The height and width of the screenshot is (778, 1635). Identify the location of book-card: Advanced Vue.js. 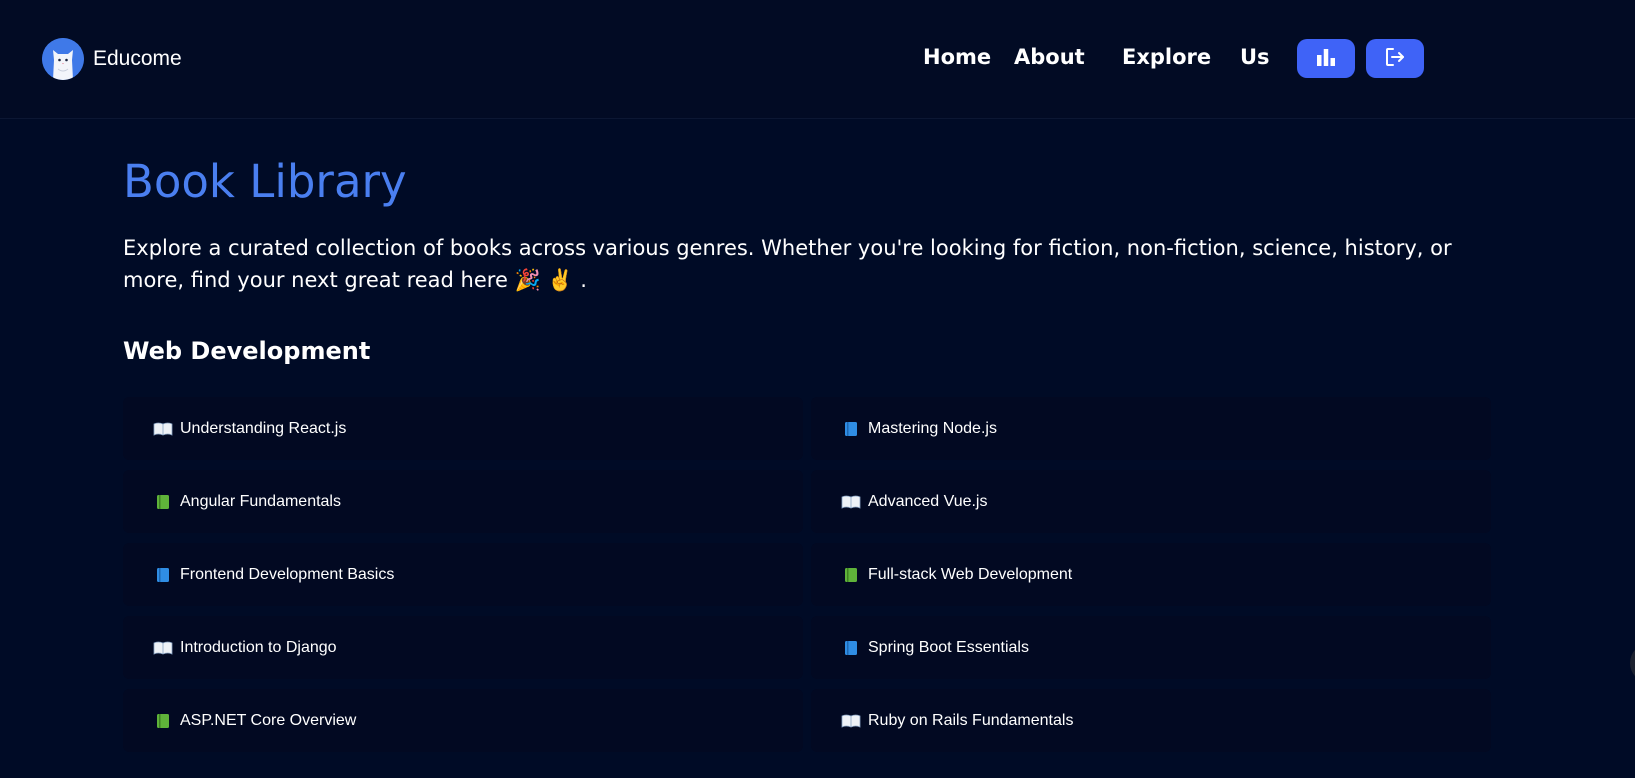
(1151, 501).